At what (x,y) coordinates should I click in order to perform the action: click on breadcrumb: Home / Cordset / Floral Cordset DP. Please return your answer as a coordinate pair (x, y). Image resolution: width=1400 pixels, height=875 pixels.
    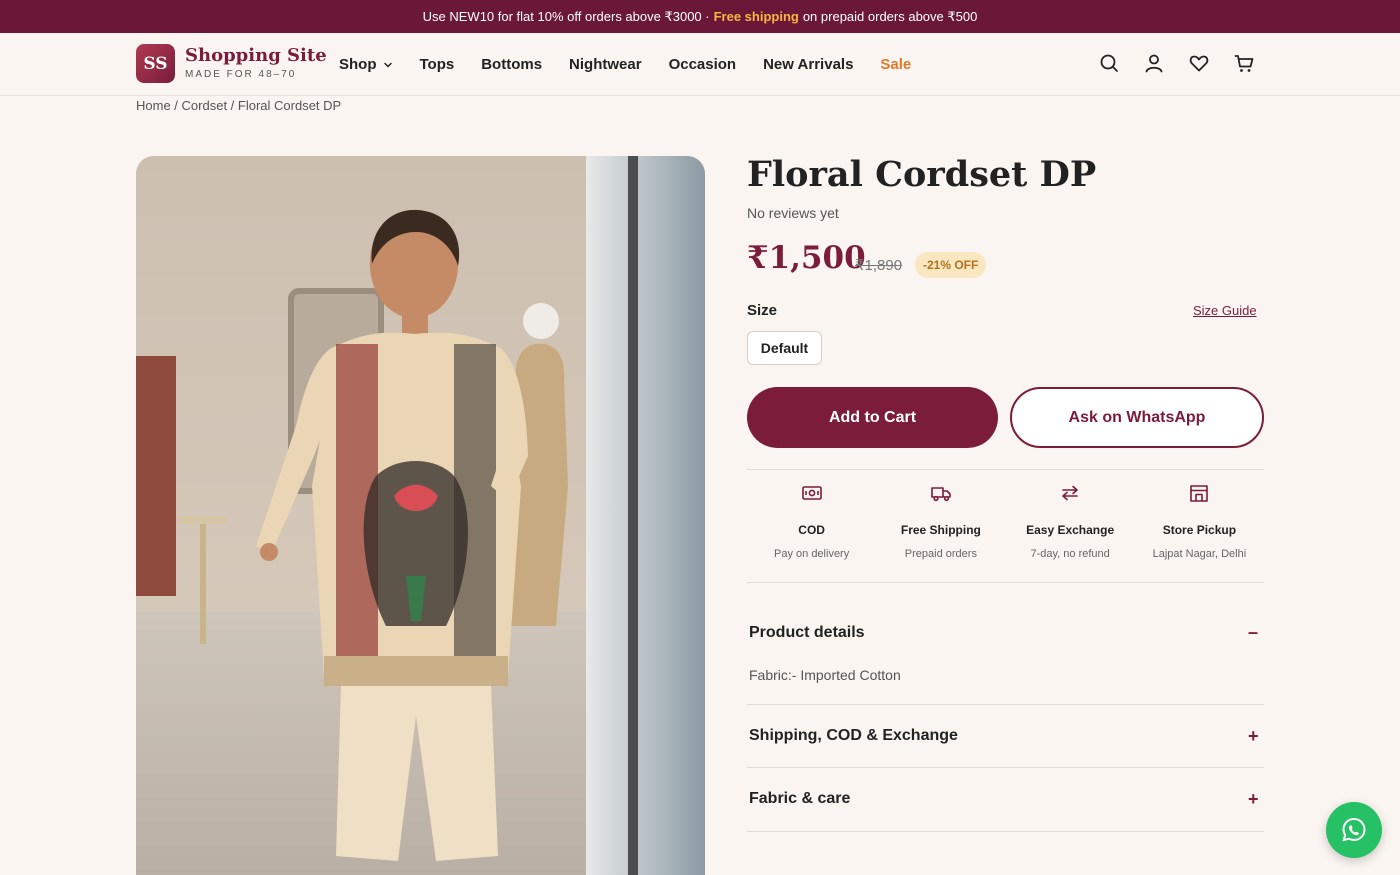
    Looking at the image, I should click on (239, 105).